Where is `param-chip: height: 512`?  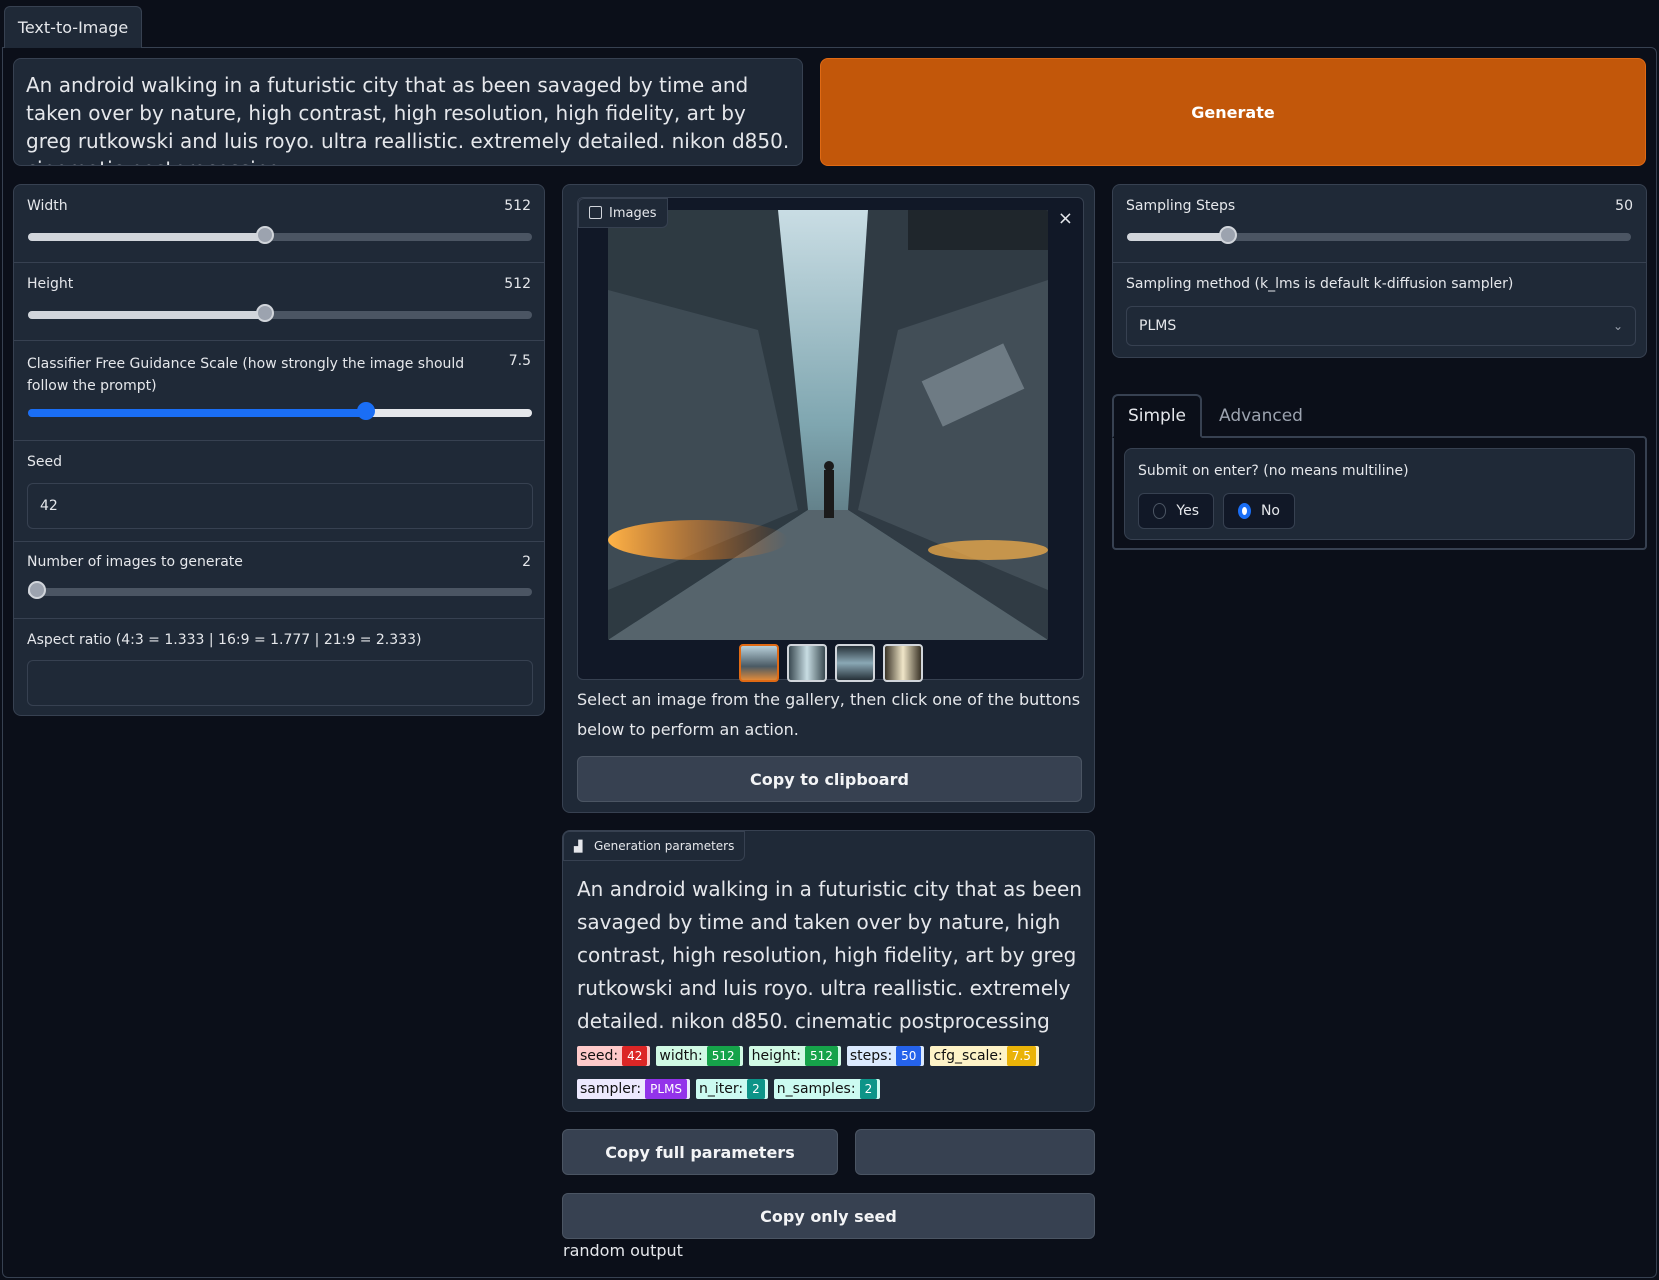 param-chip: height: 512 is located at coordinates (794, 1055).